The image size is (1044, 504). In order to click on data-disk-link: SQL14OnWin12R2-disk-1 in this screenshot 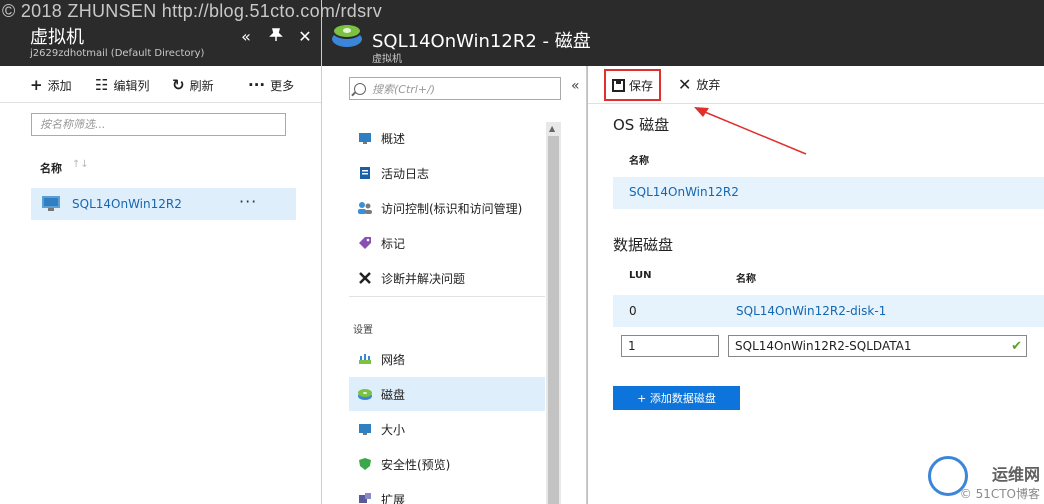, I will do `click(811, 311)`.